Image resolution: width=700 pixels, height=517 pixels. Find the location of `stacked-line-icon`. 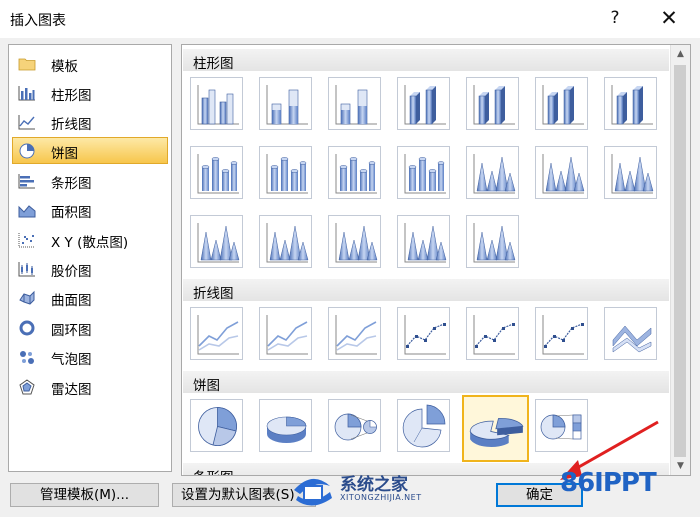

stacked-line-icon is located at coordinates (286, 334).